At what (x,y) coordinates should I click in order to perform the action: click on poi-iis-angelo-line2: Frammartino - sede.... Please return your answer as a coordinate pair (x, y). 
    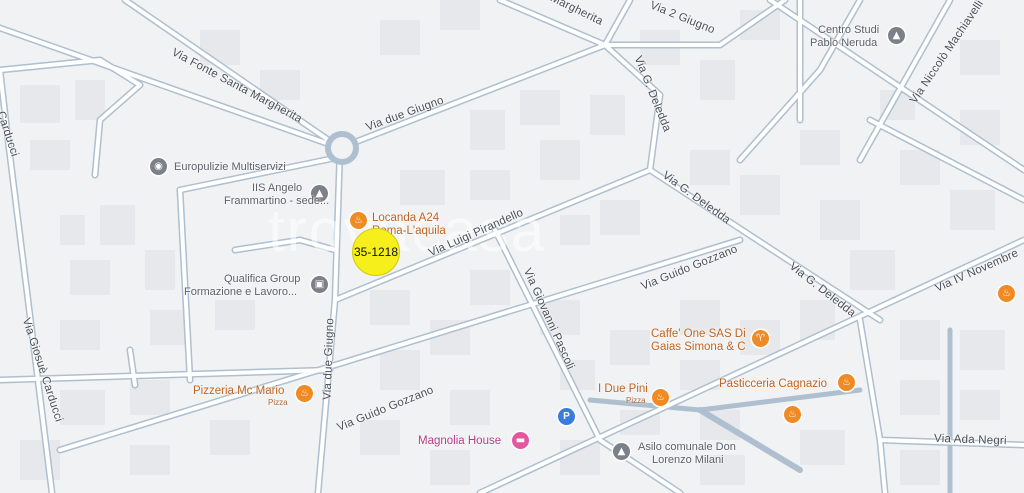
    Looking at the image, I should click on (276, 201).